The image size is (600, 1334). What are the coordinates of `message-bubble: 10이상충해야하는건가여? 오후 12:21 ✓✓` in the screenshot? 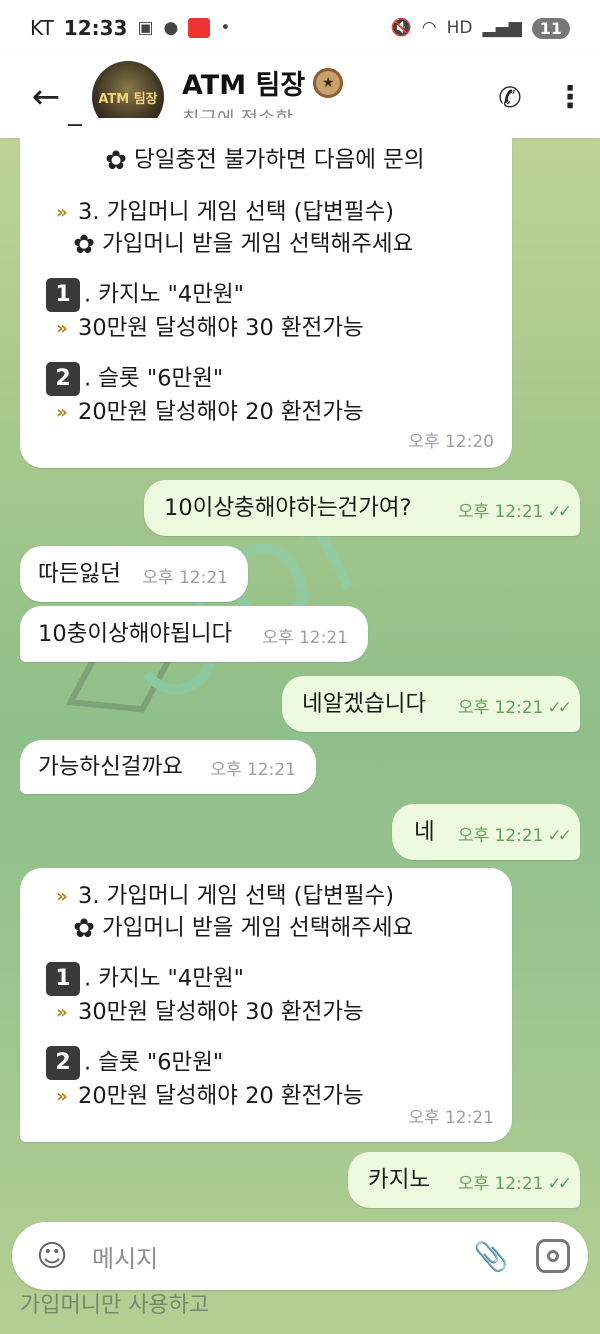 It's located at (362, 508).